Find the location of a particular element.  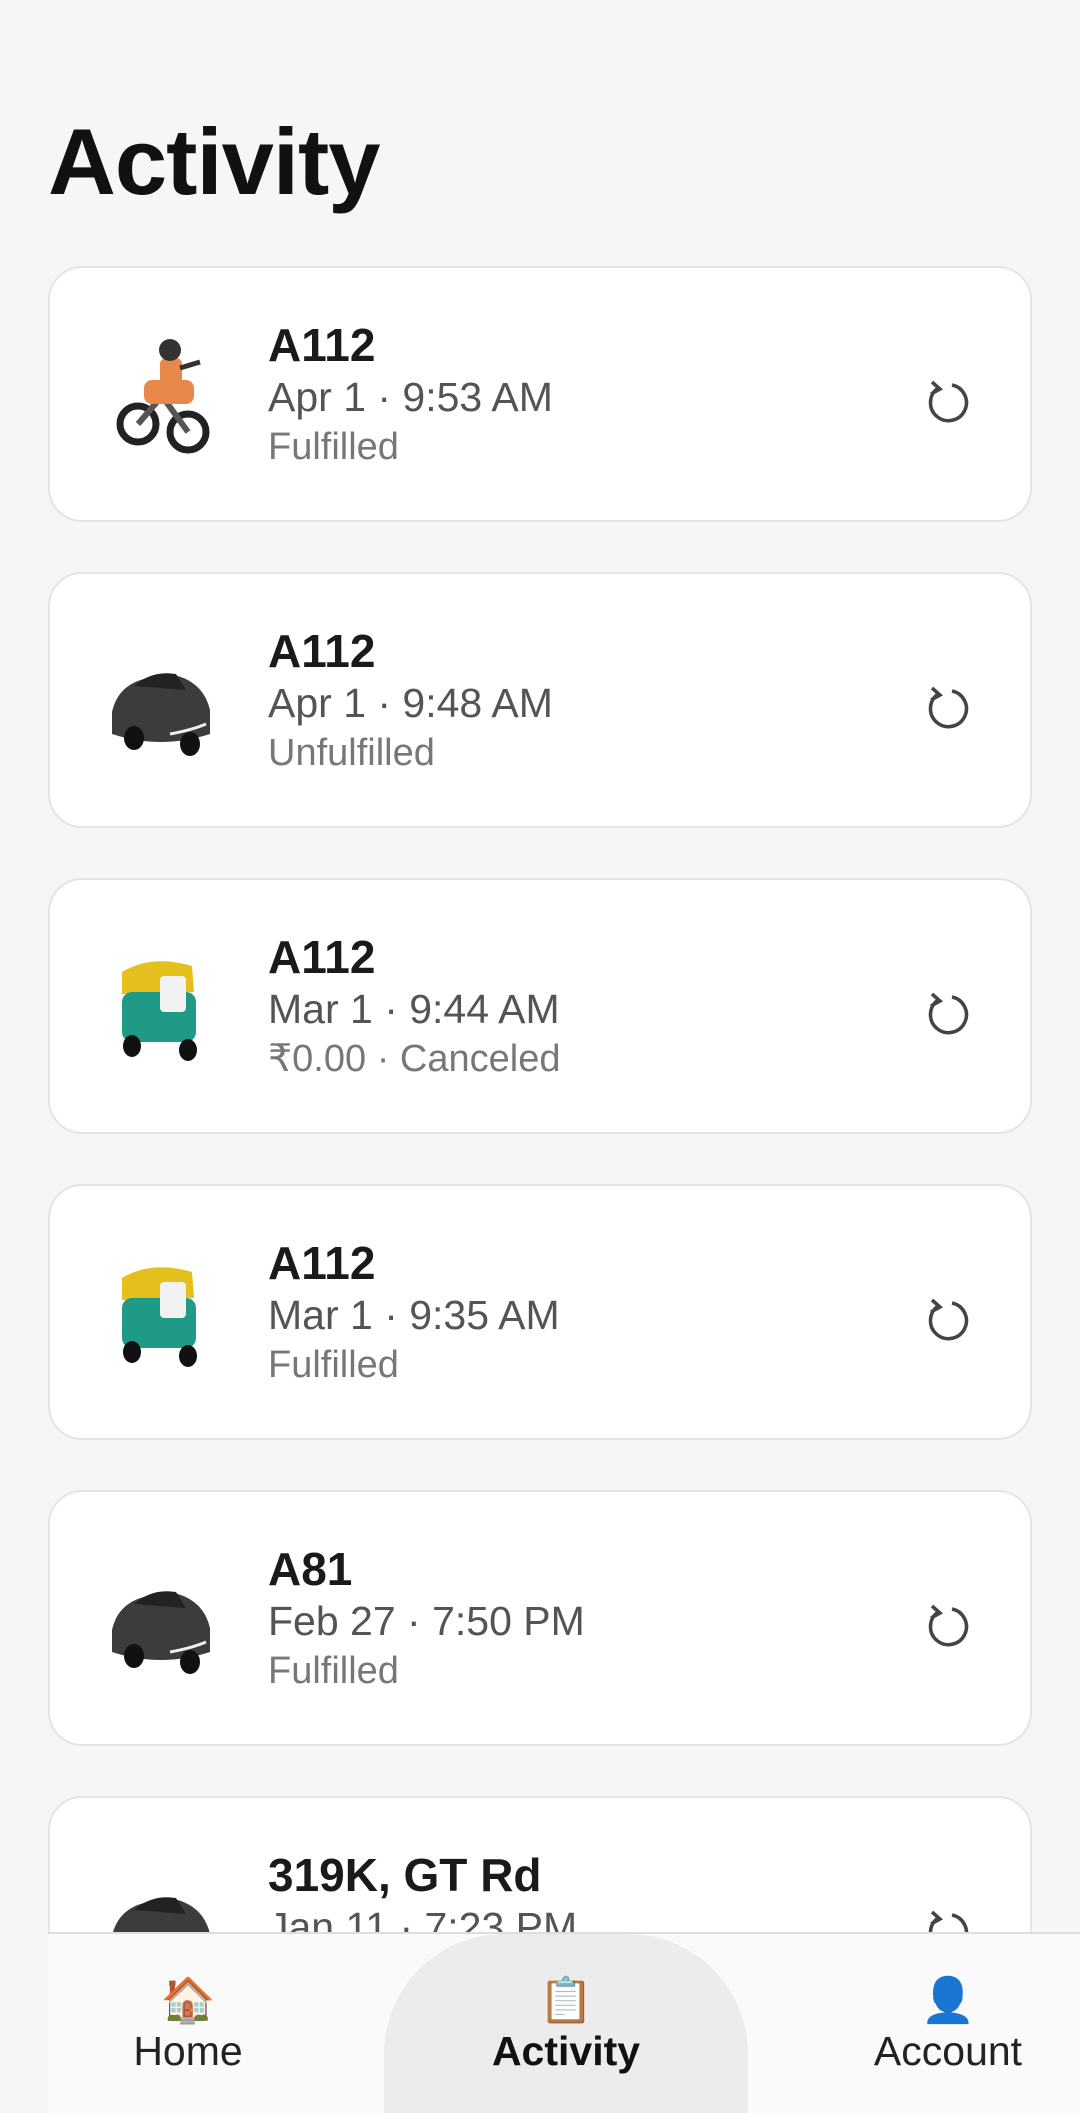

trip-datetime: Mar 1 · 9:35 AM is located at coordinates (414, 1315).